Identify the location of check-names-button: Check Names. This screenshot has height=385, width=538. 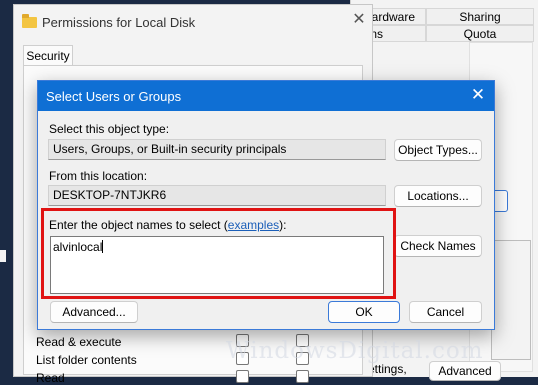
(438, 246).